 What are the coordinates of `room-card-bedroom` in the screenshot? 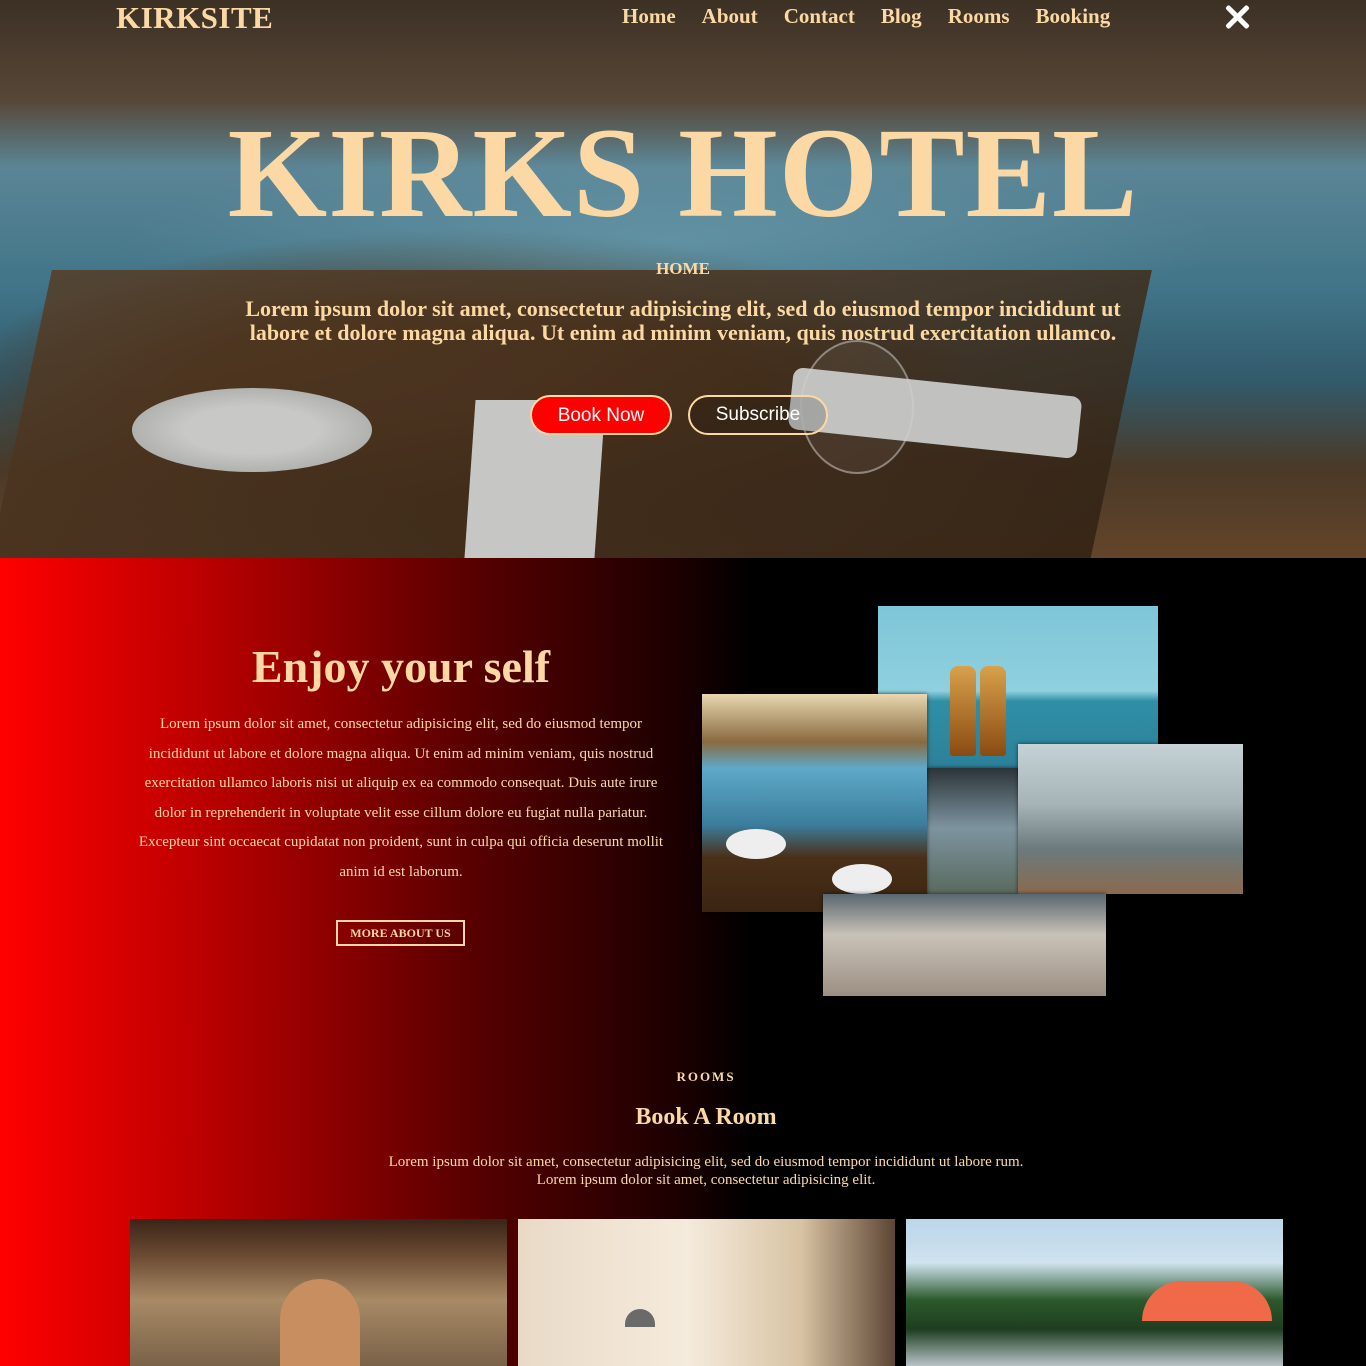 It's located at (706, 1292).